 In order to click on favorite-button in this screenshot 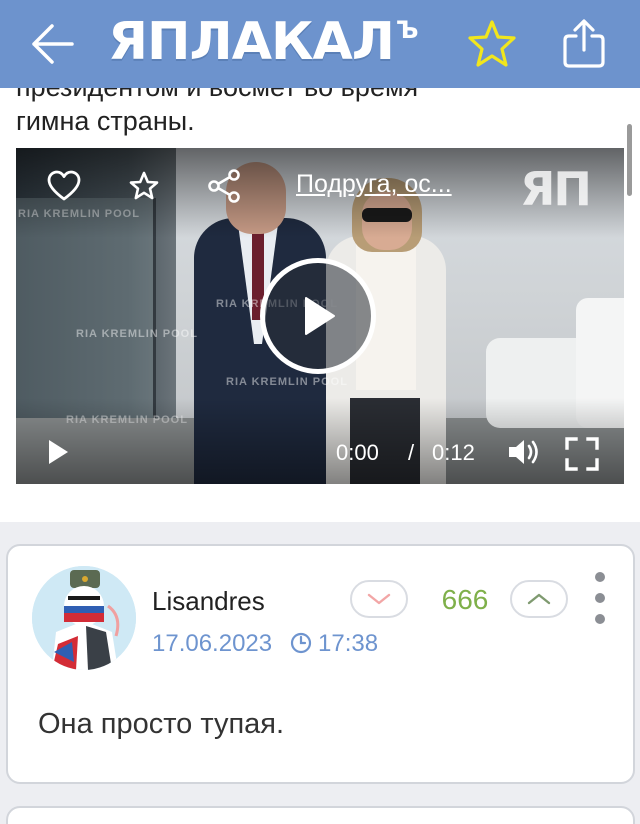, I will do `click(492, 44)`.